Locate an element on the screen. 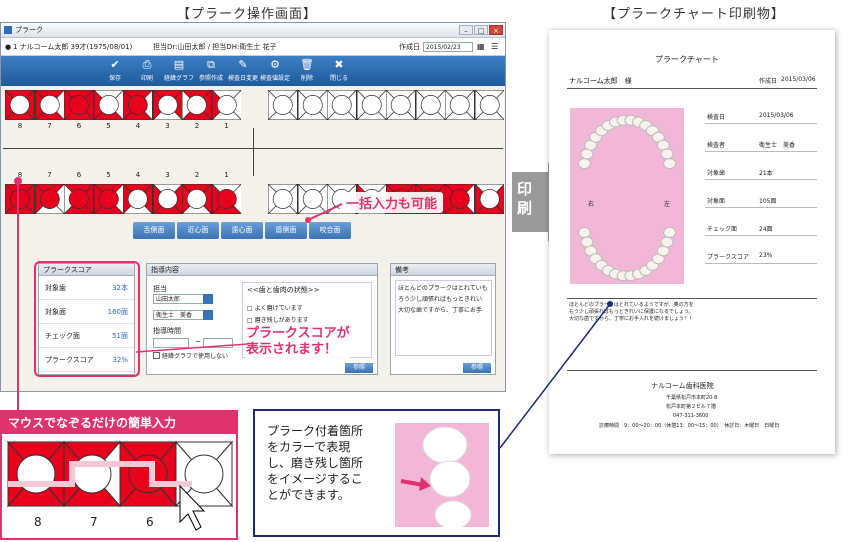  sheet-row-value: 24面 is located at coordinates (766, 229).